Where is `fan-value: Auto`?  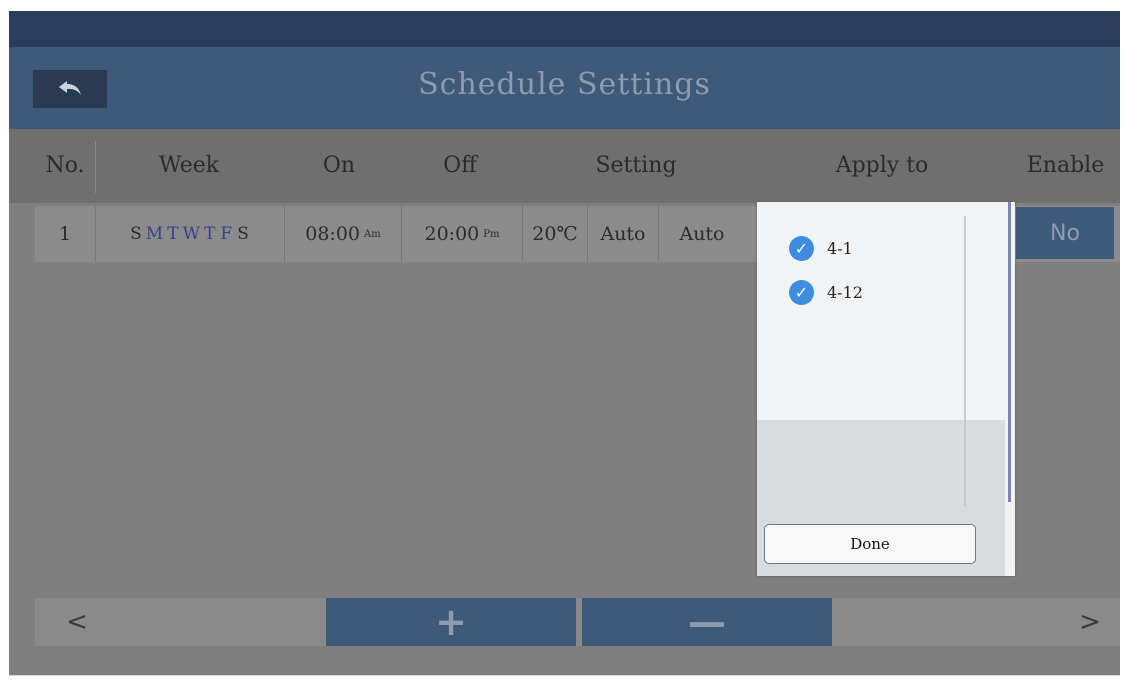 fan-value: Auto is located at coordinates (702, 234).